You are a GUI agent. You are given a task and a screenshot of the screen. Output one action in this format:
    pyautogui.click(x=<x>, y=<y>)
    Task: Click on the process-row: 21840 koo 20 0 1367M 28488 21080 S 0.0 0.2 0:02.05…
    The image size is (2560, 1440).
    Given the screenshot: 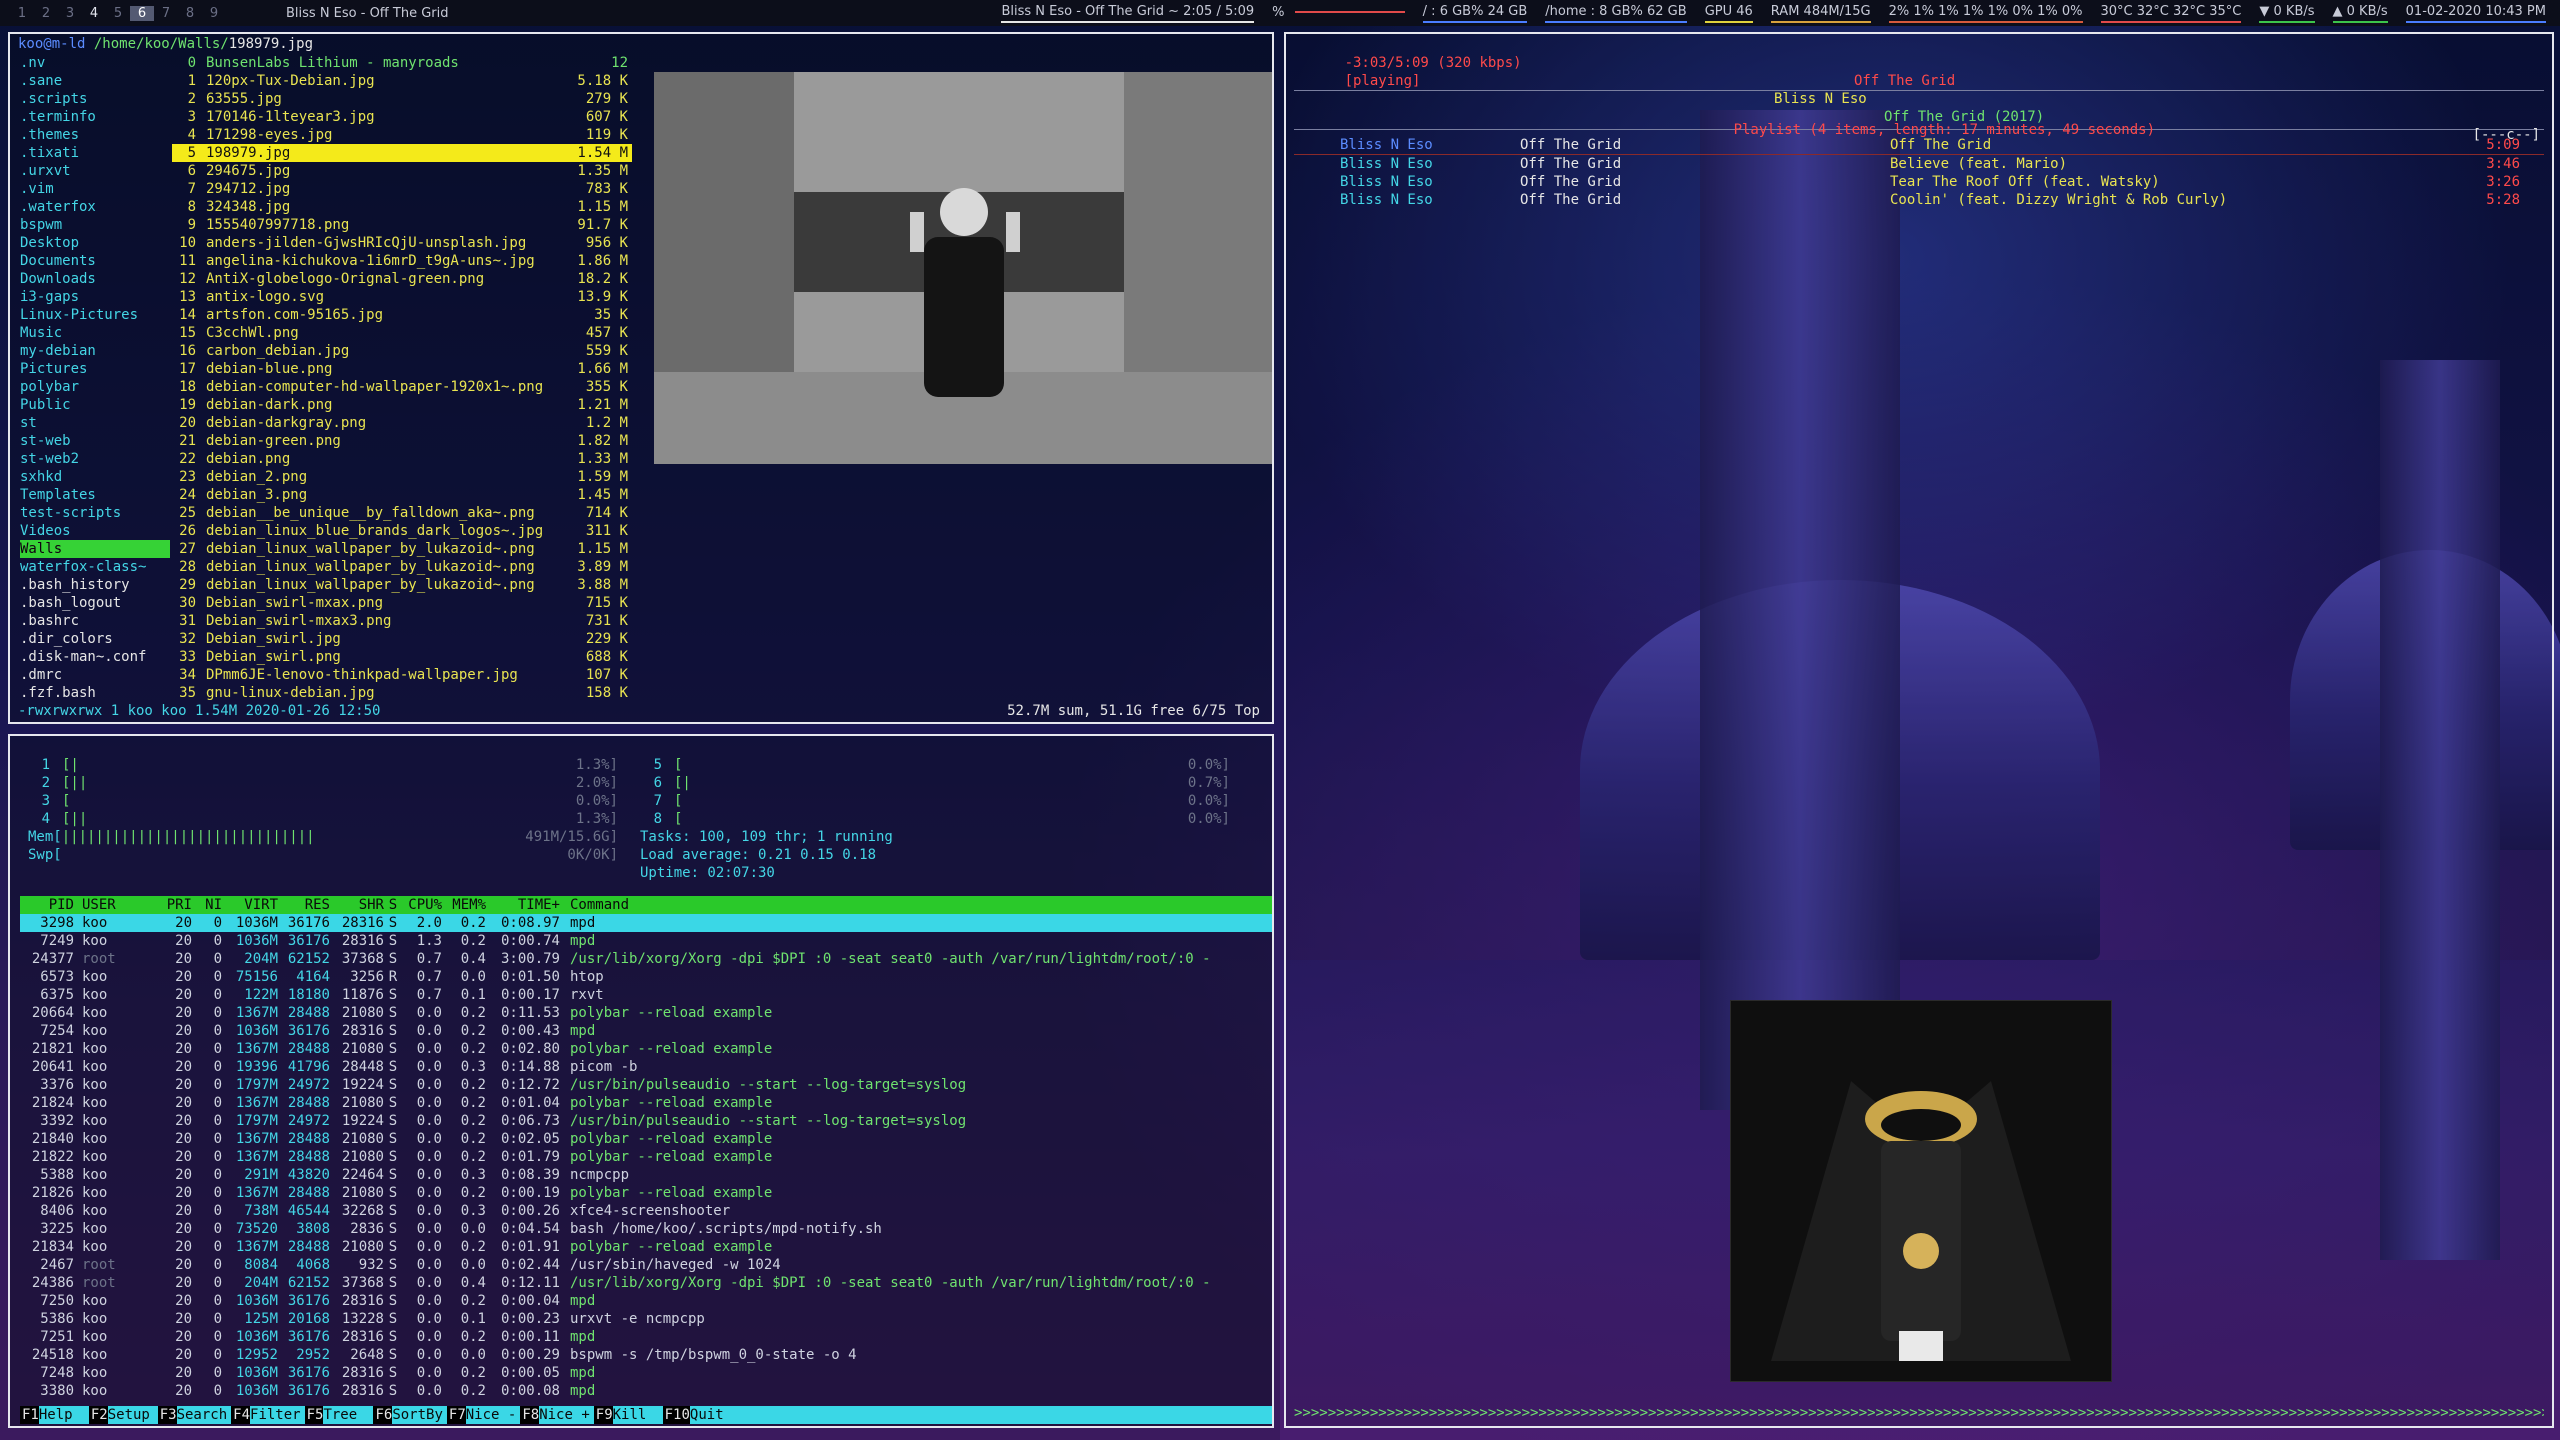 What is the action you would take?
    pyautogui.click(x=646, y=1139)
    